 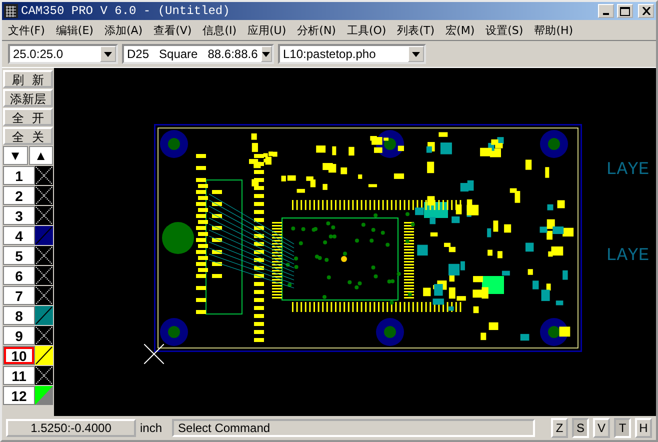 What do you see at coordinates (19, 255) in the screenshot?
I see `layer-number: 5` at bounding box center [19, 255].